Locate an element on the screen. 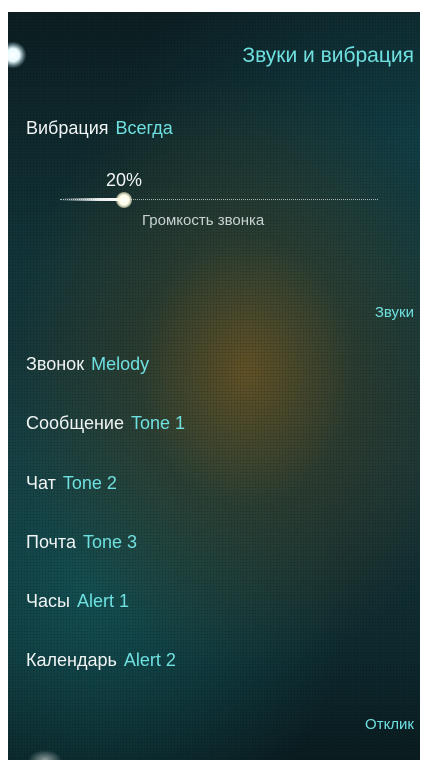  feedback-section-header: Отклик is located at coordinates (389, 724).